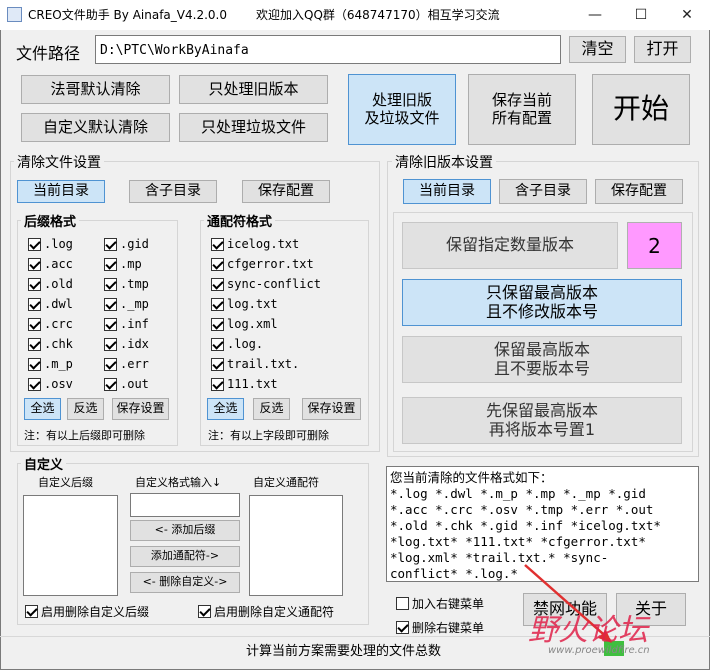 This screenshot has width=710, height=670. I want to click on watermark-arrow, so click(568, 603).